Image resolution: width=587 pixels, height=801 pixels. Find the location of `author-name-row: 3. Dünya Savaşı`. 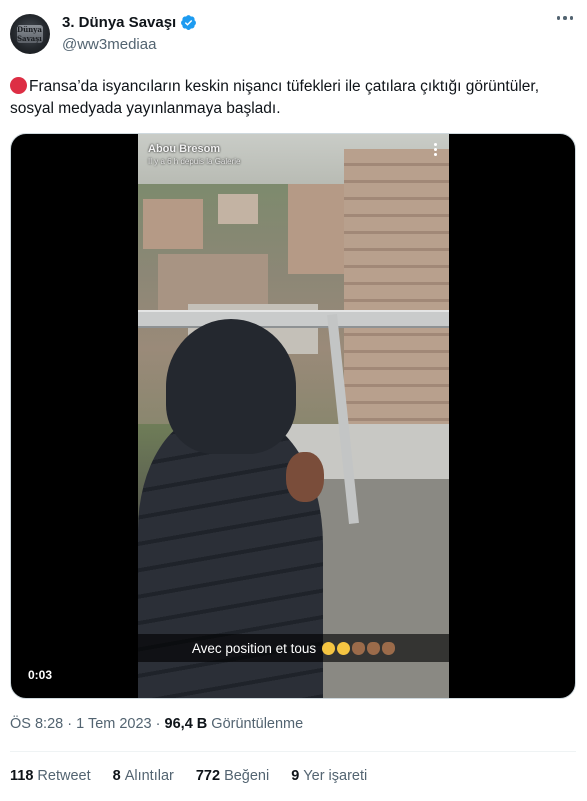

author-name-row: 3. Dünya Savaşı is located at coordinates (129, 22).